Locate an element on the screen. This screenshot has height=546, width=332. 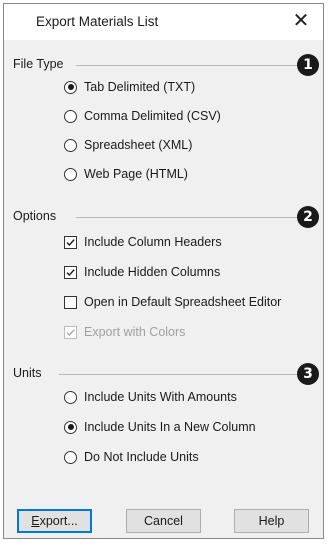
checkbox-export-with-colors: Export with Colors is located at coordinates (124, 332).